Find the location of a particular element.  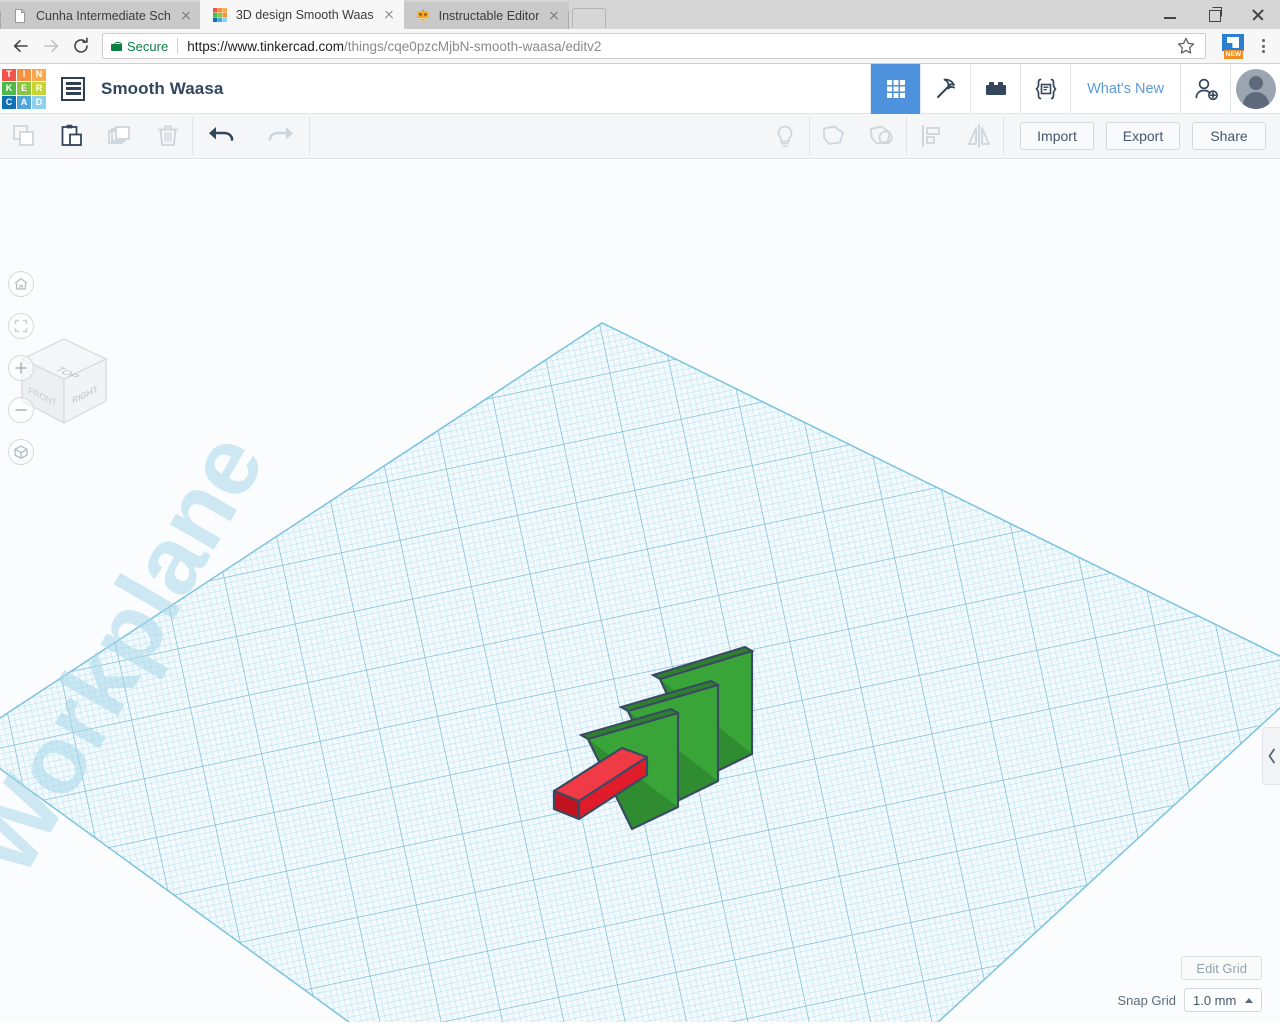

lego-brick-icon is located at coordinates (995, 88).